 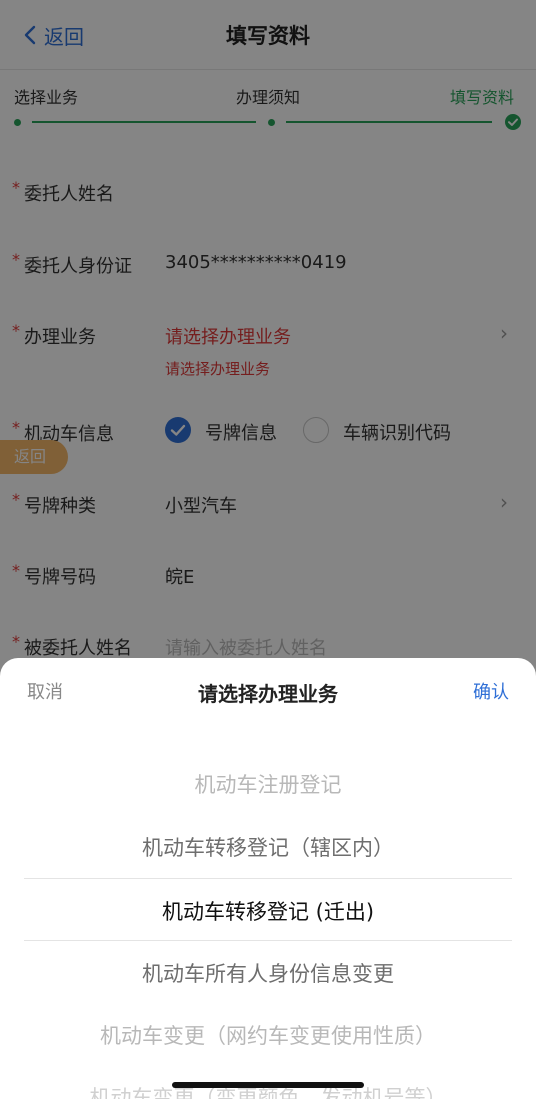 I want to click on picker-option: 机动车变更（网约车变更使用性质）, so click(x=268, y=1035).